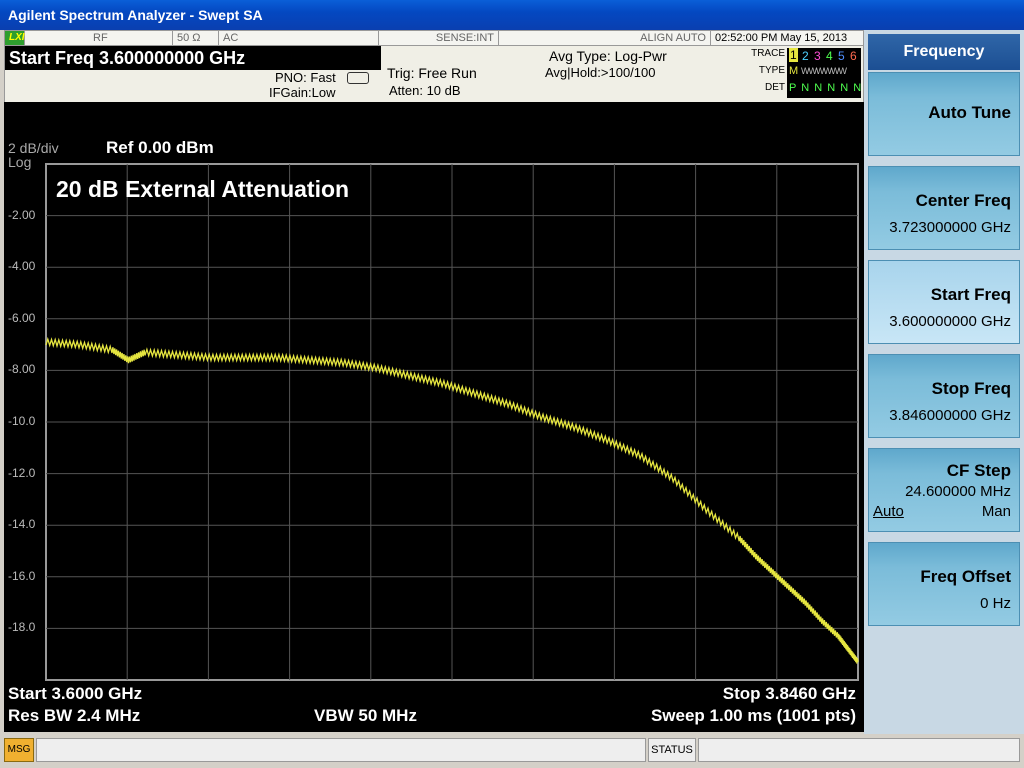  I want to click on y-tick-label: -4.00, so click(22, 266).